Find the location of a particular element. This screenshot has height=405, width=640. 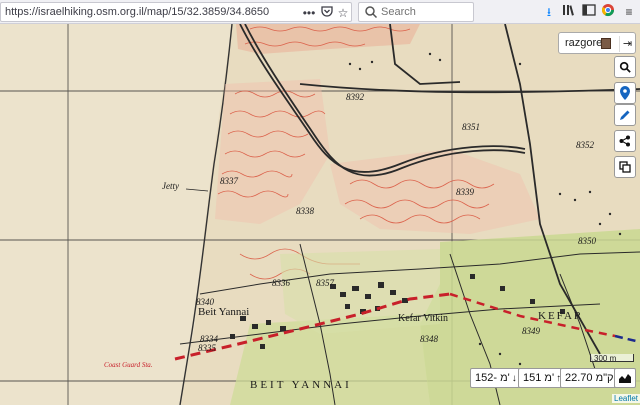

user-avatar is located at coordinates (606, 43).